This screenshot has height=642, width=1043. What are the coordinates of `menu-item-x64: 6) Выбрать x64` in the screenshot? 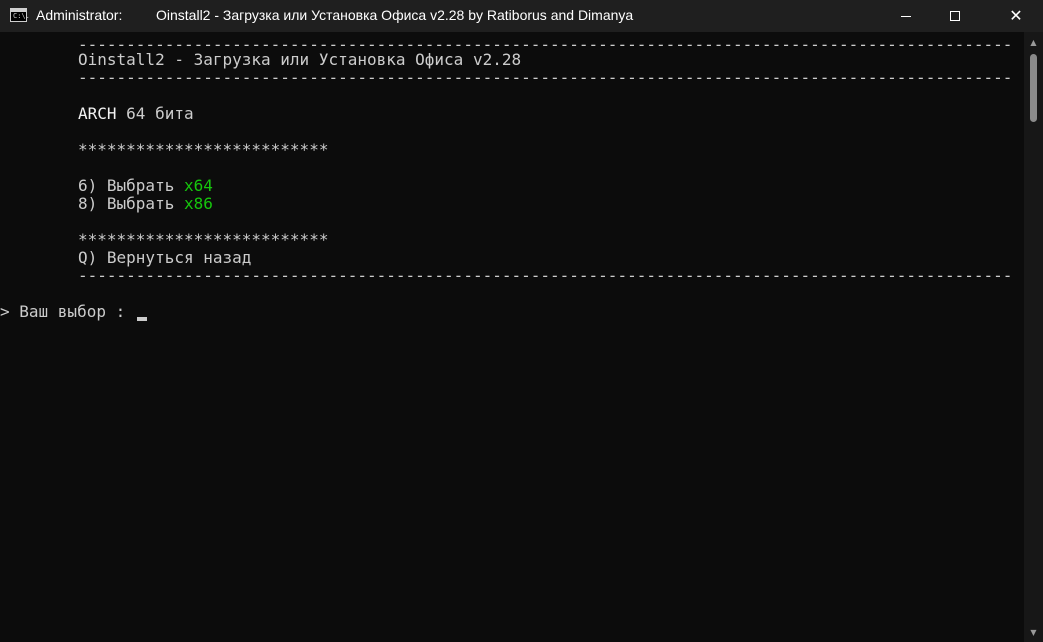 It's located at (145, 186).